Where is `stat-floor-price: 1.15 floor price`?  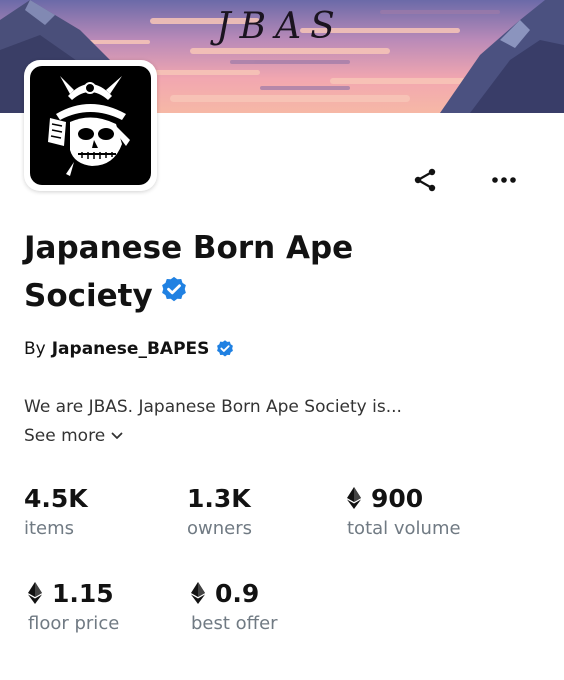 stat-floor-price: 1.15 floor price is located at coordinates (73, 605).